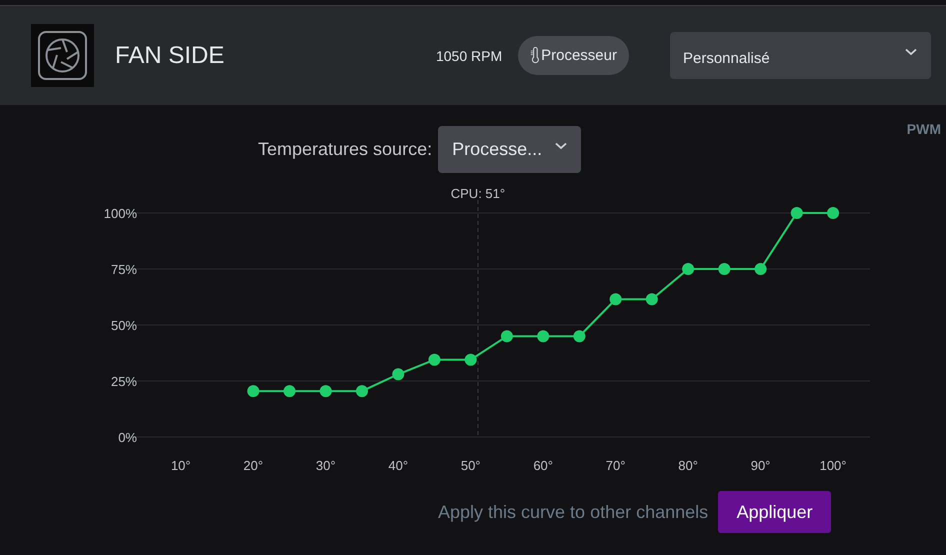 The width and height of the screenshot is (946, 555). What do you see at coordinates (573, 55) in the screenshot?
I see `source-button: Processeur` at bounding box center [573, 55].